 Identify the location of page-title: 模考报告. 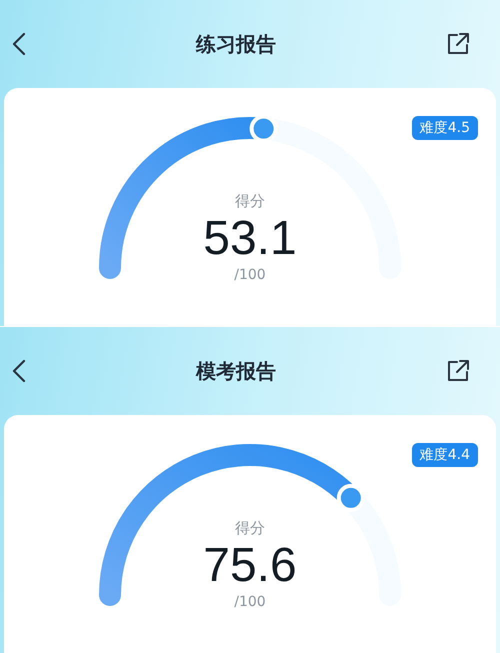
(236, 371).